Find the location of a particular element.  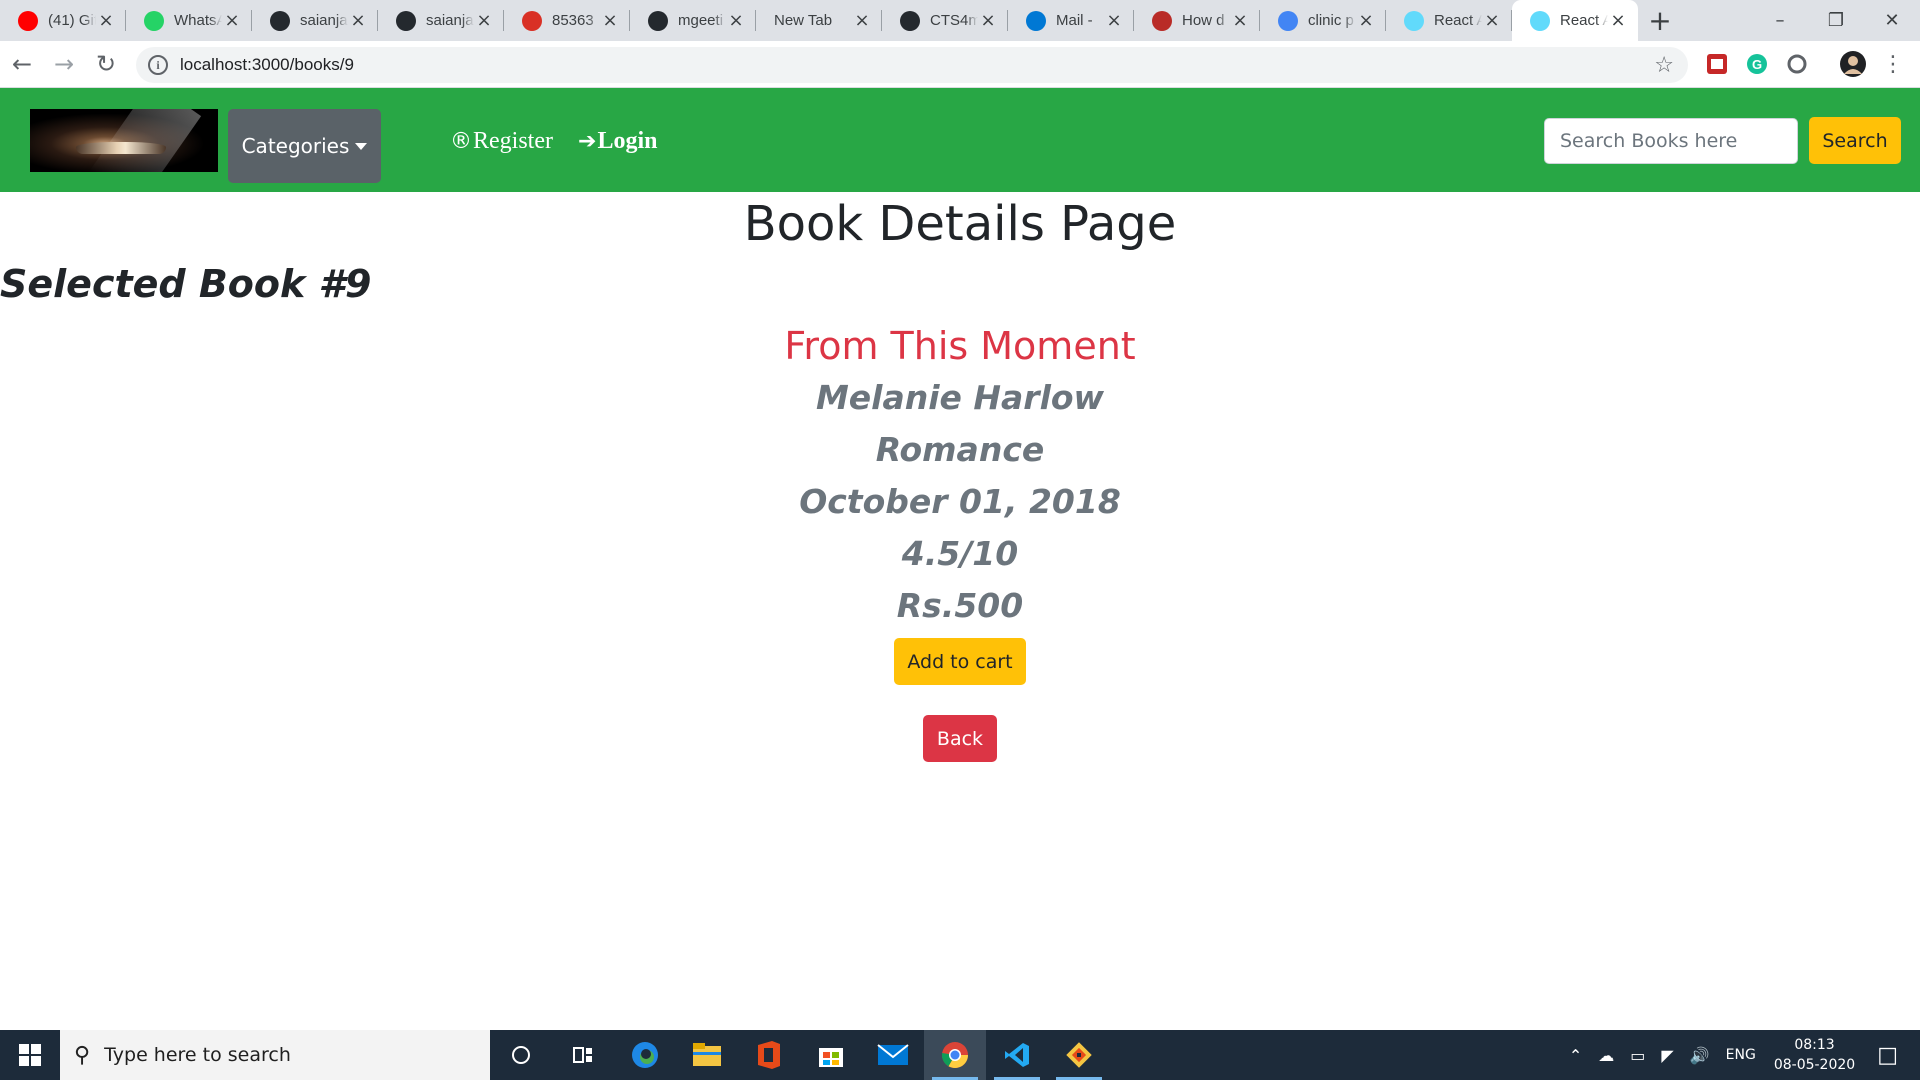

login-label: Login is located at coordinates (627, 141).